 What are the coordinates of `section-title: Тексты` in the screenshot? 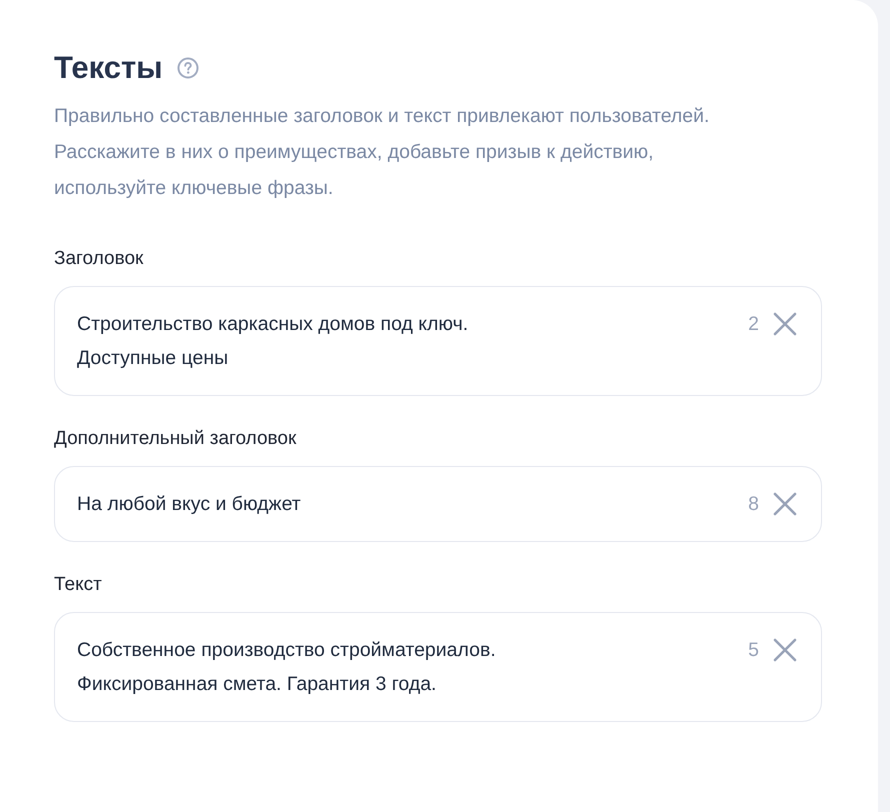 It's located at (108, 68).